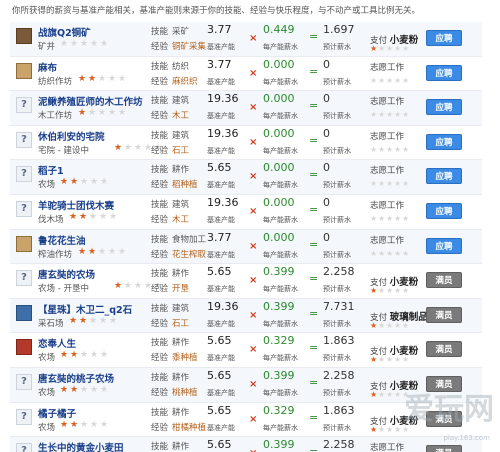 This screenshot has width=500, height=452. What do you see at coordinates (185, 358) in the screenshot?
I see `exp-value: 黍种植` at bounding box center [185, 358].